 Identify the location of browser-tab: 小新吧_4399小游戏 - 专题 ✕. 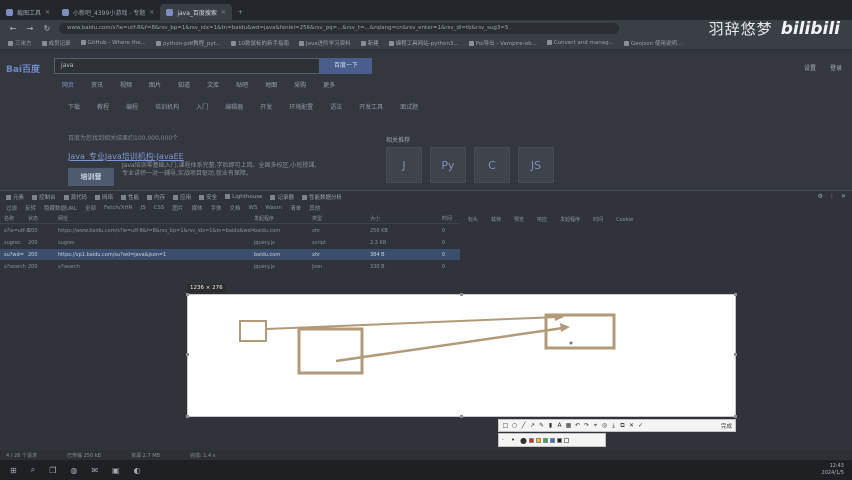
(108, 12).